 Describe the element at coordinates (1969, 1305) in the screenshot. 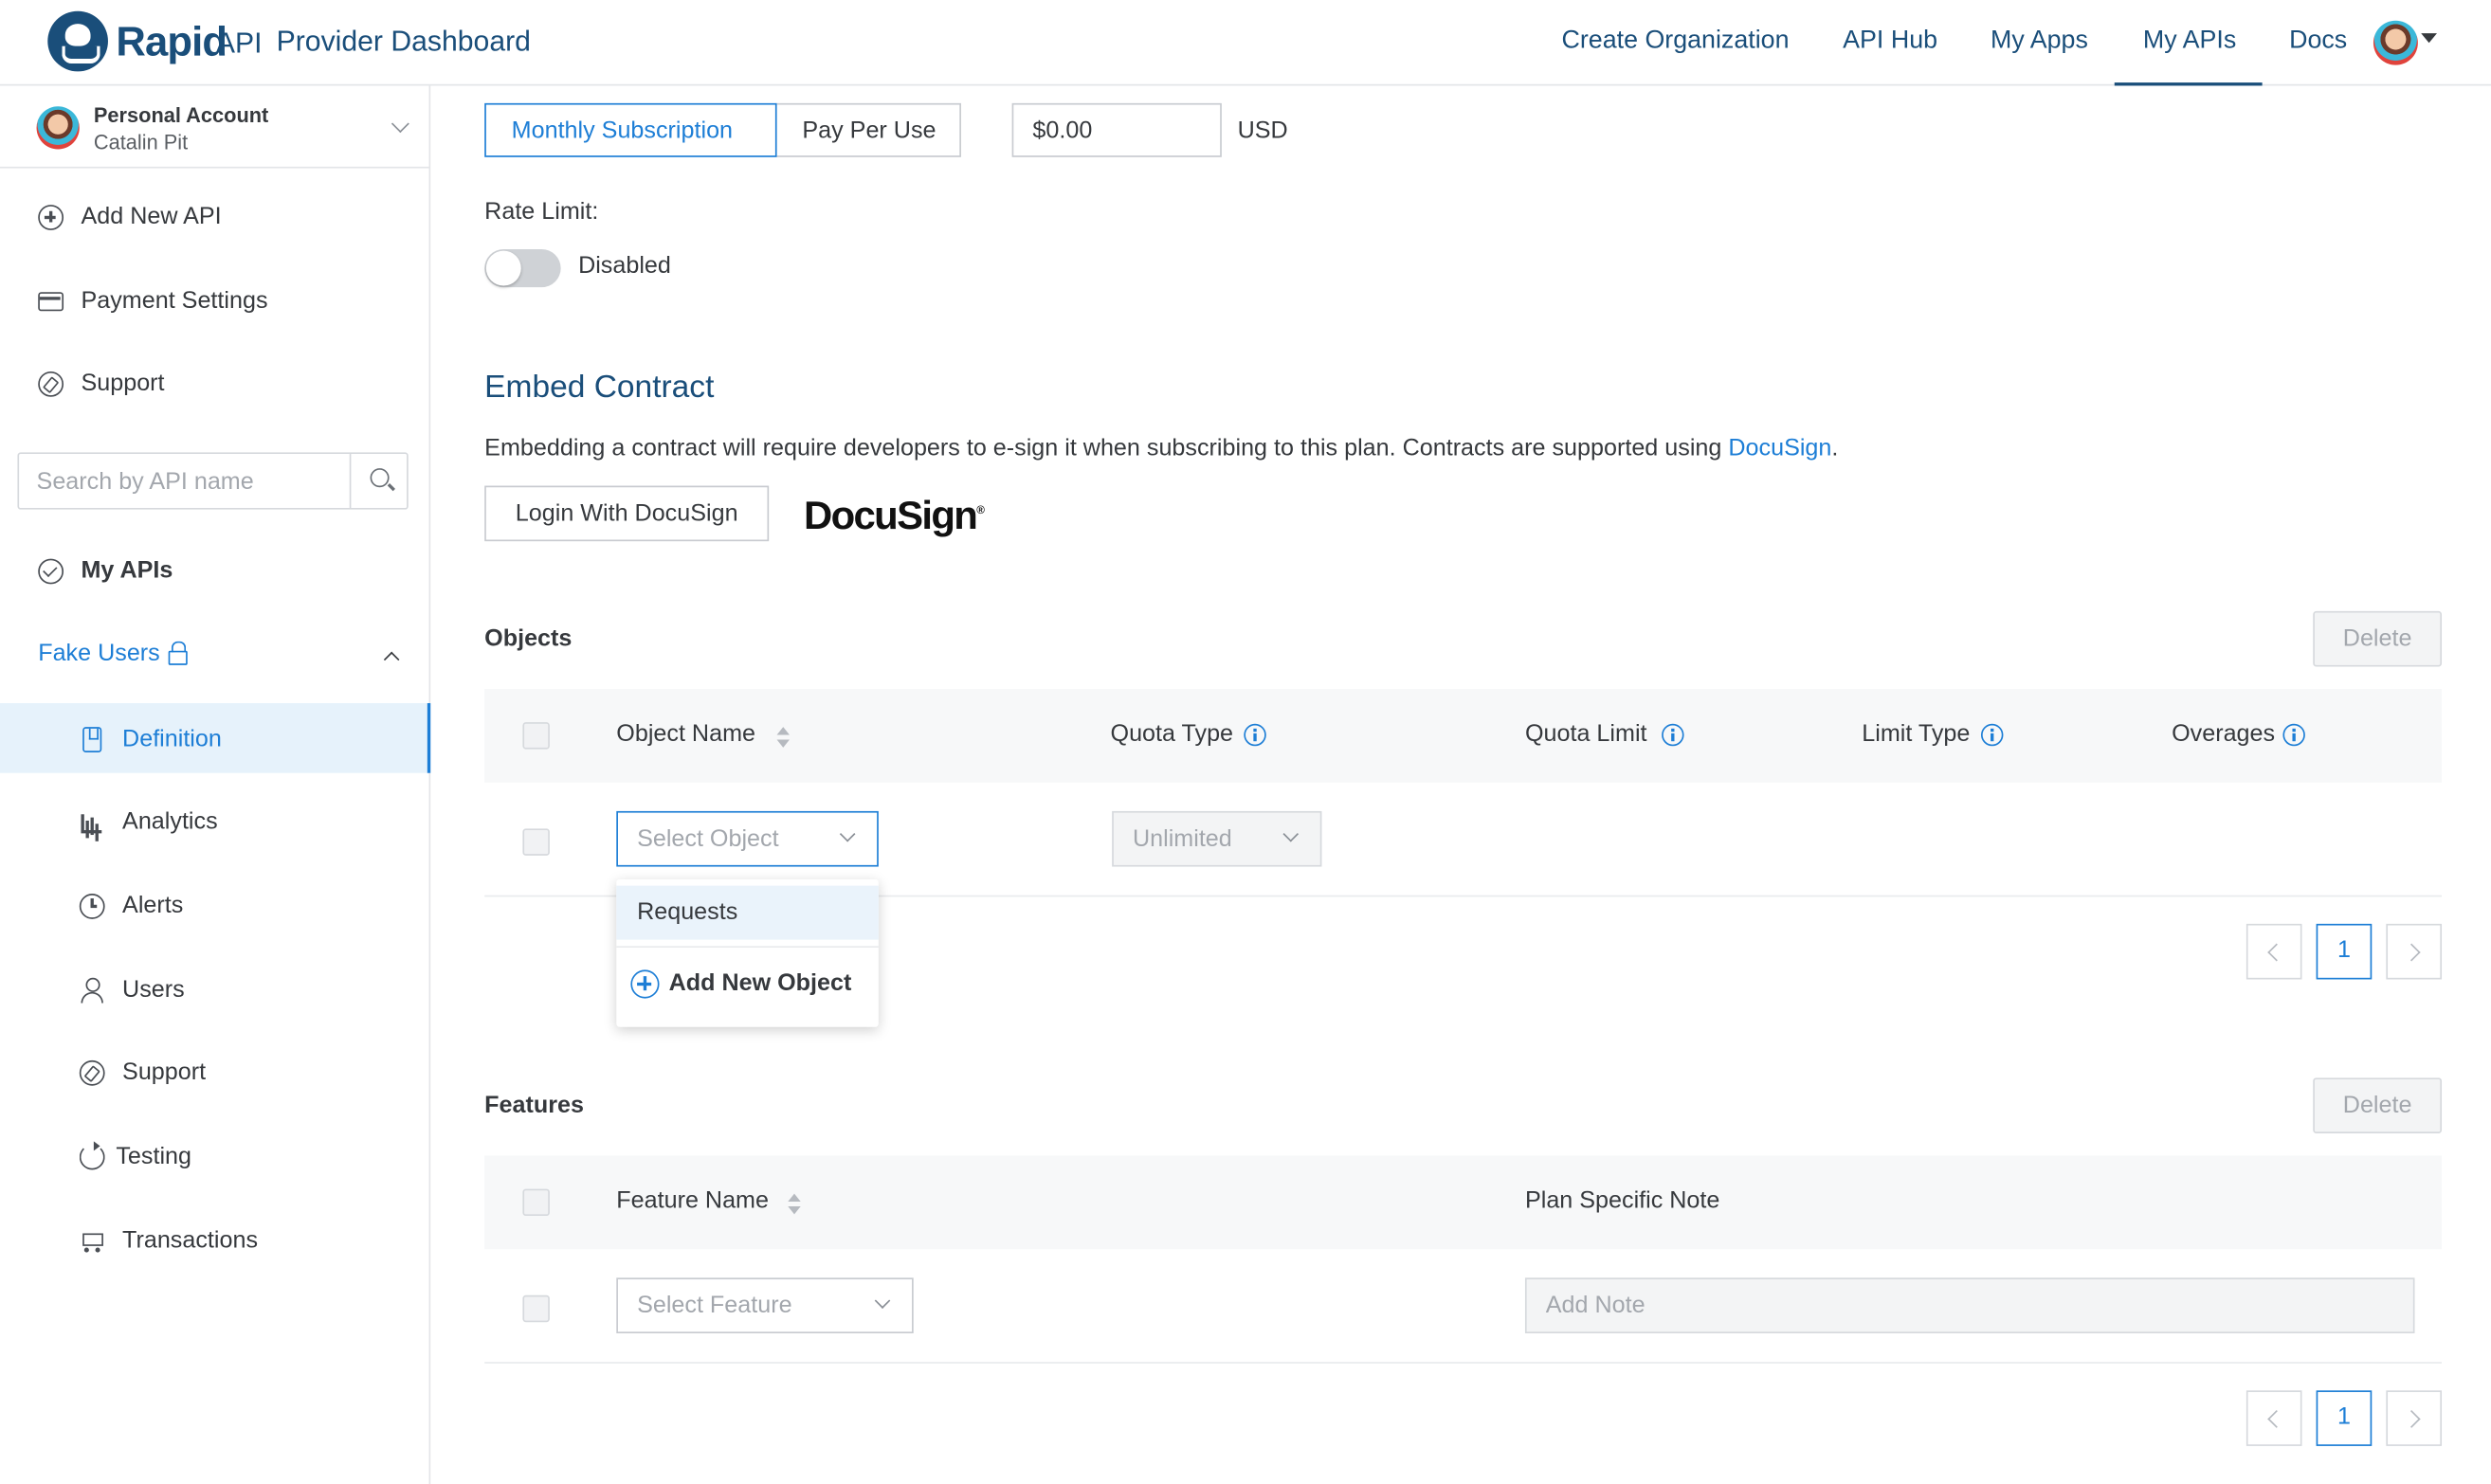

I see `add-note-input` at that location.